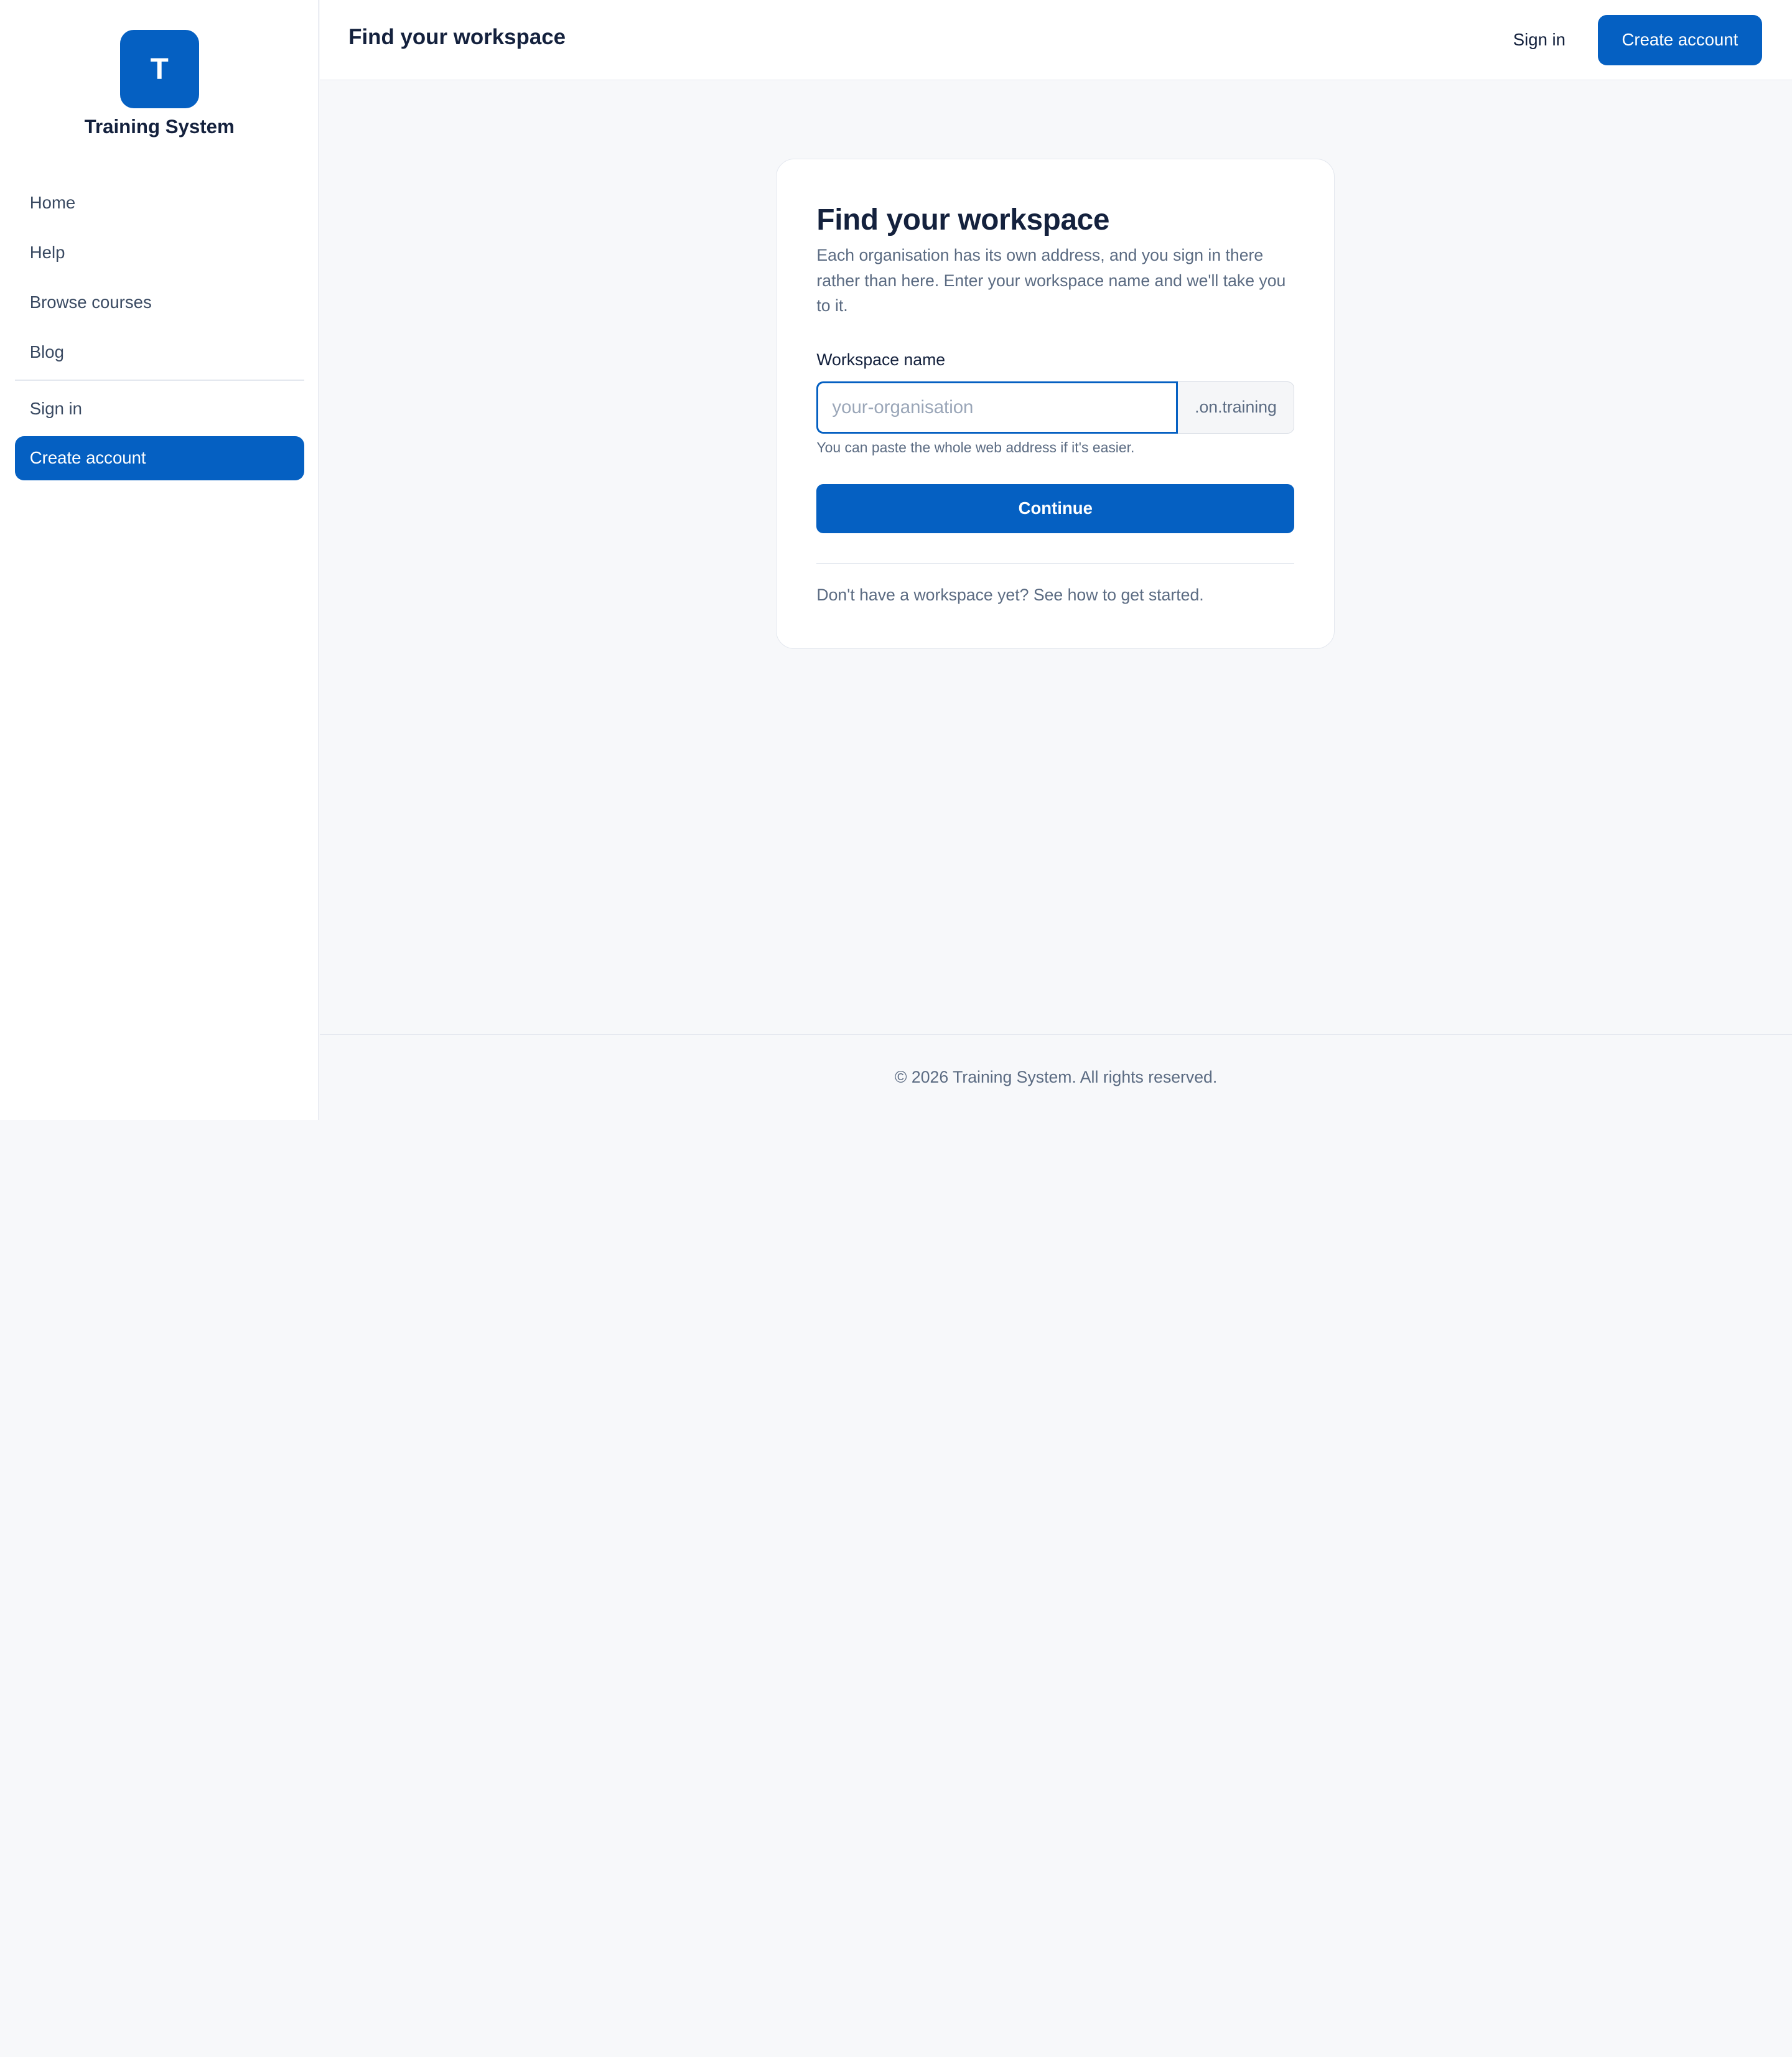 The image size is (1792, 2057). What do you see at coordinates (457, 37) in the screenshot?
I see `page-title: Find your workspace` at bounding box center [457, 37].